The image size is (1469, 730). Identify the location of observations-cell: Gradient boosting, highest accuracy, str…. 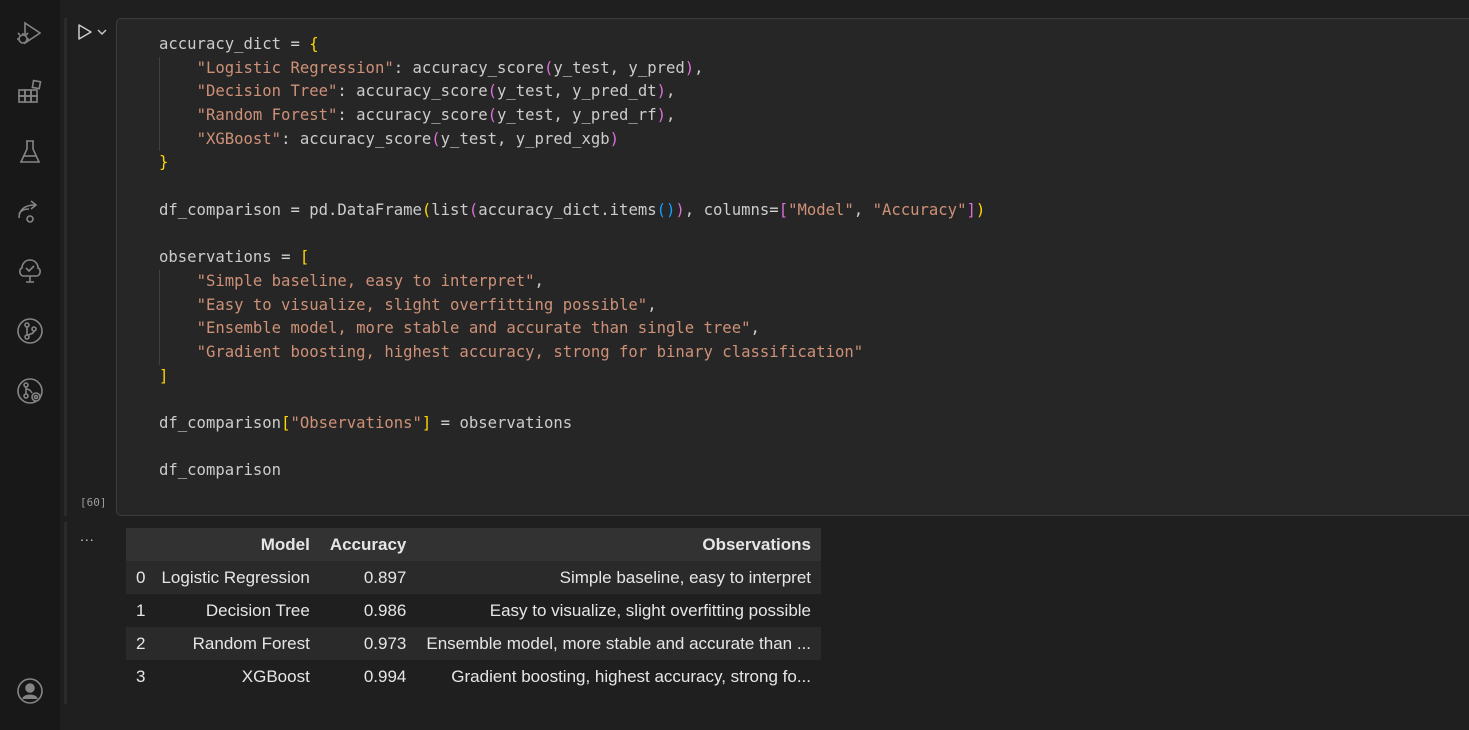
(631, 676).